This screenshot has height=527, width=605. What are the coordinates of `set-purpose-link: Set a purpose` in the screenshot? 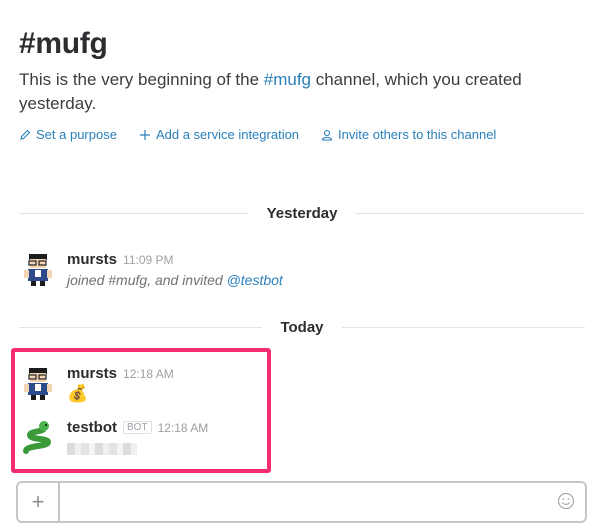 It's located at (68, 134).